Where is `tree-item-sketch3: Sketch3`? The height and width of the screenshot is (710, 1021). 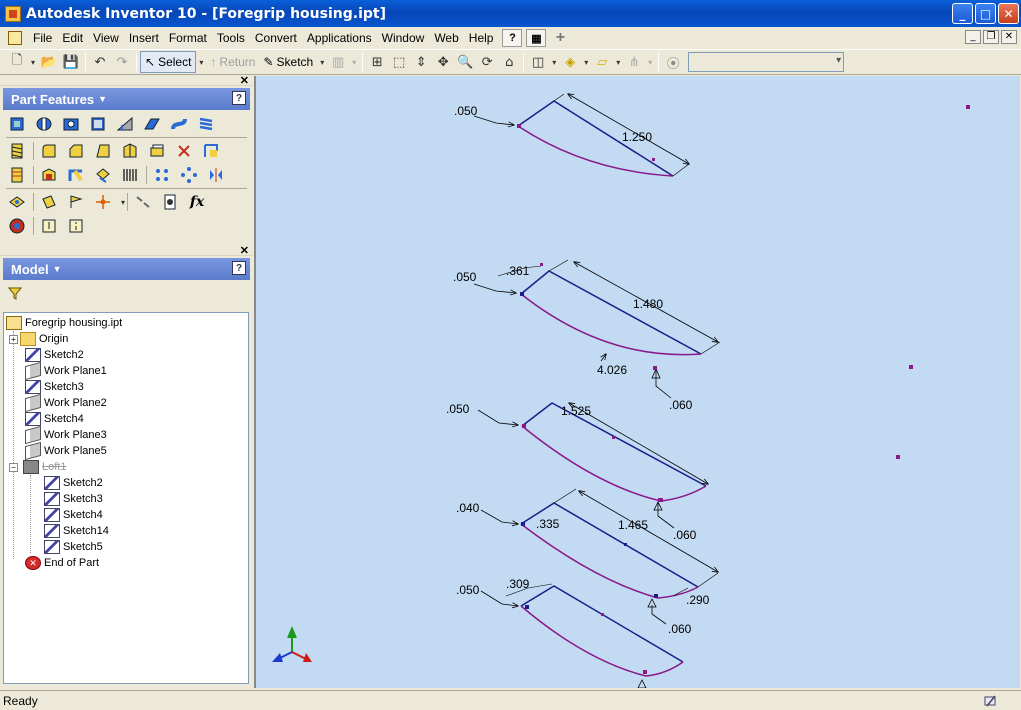
tree-item-sketch3: Sketch3 is located at coordinates (126, 387).